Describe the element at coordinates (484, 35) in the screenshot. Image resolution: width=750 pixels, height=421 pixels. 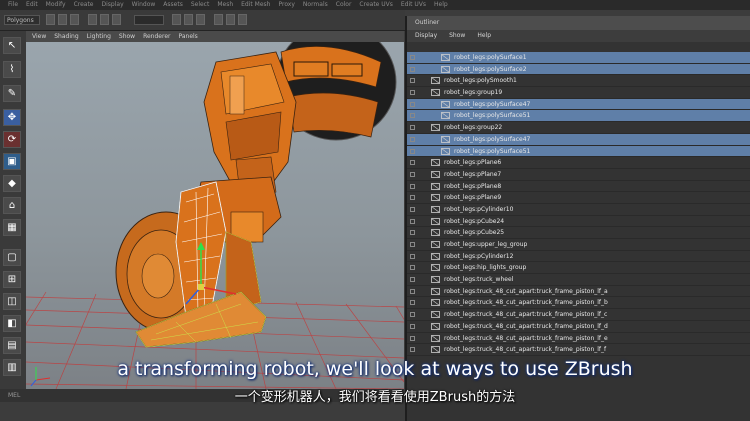
I see `outliner-menu-item: Help` at that location.